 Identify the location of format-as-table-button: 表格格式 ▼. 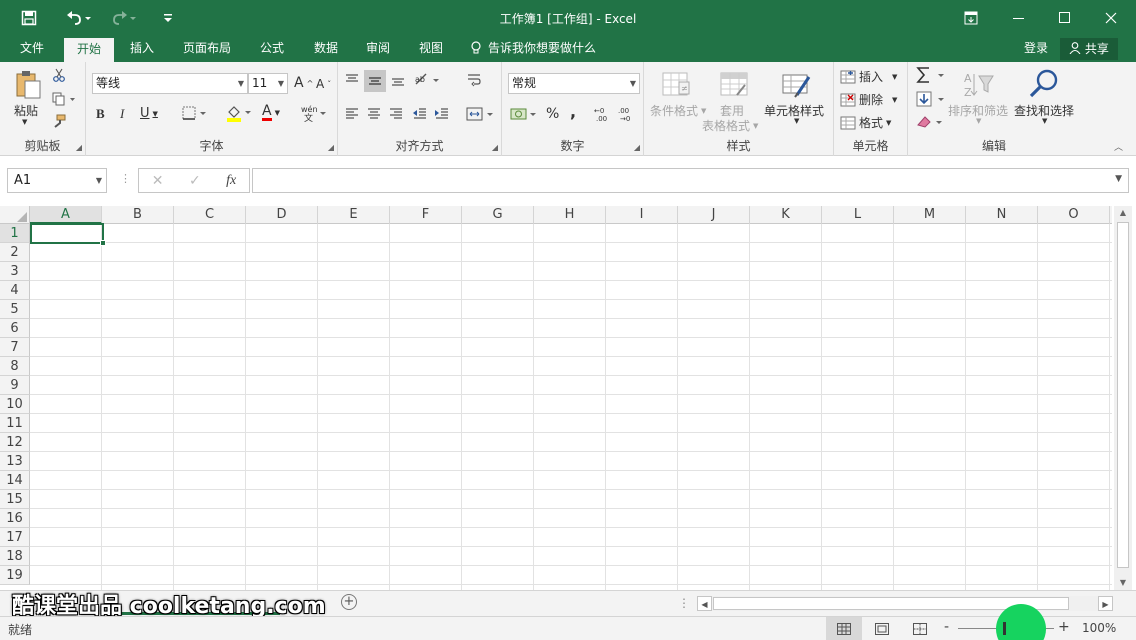
(730, 125).